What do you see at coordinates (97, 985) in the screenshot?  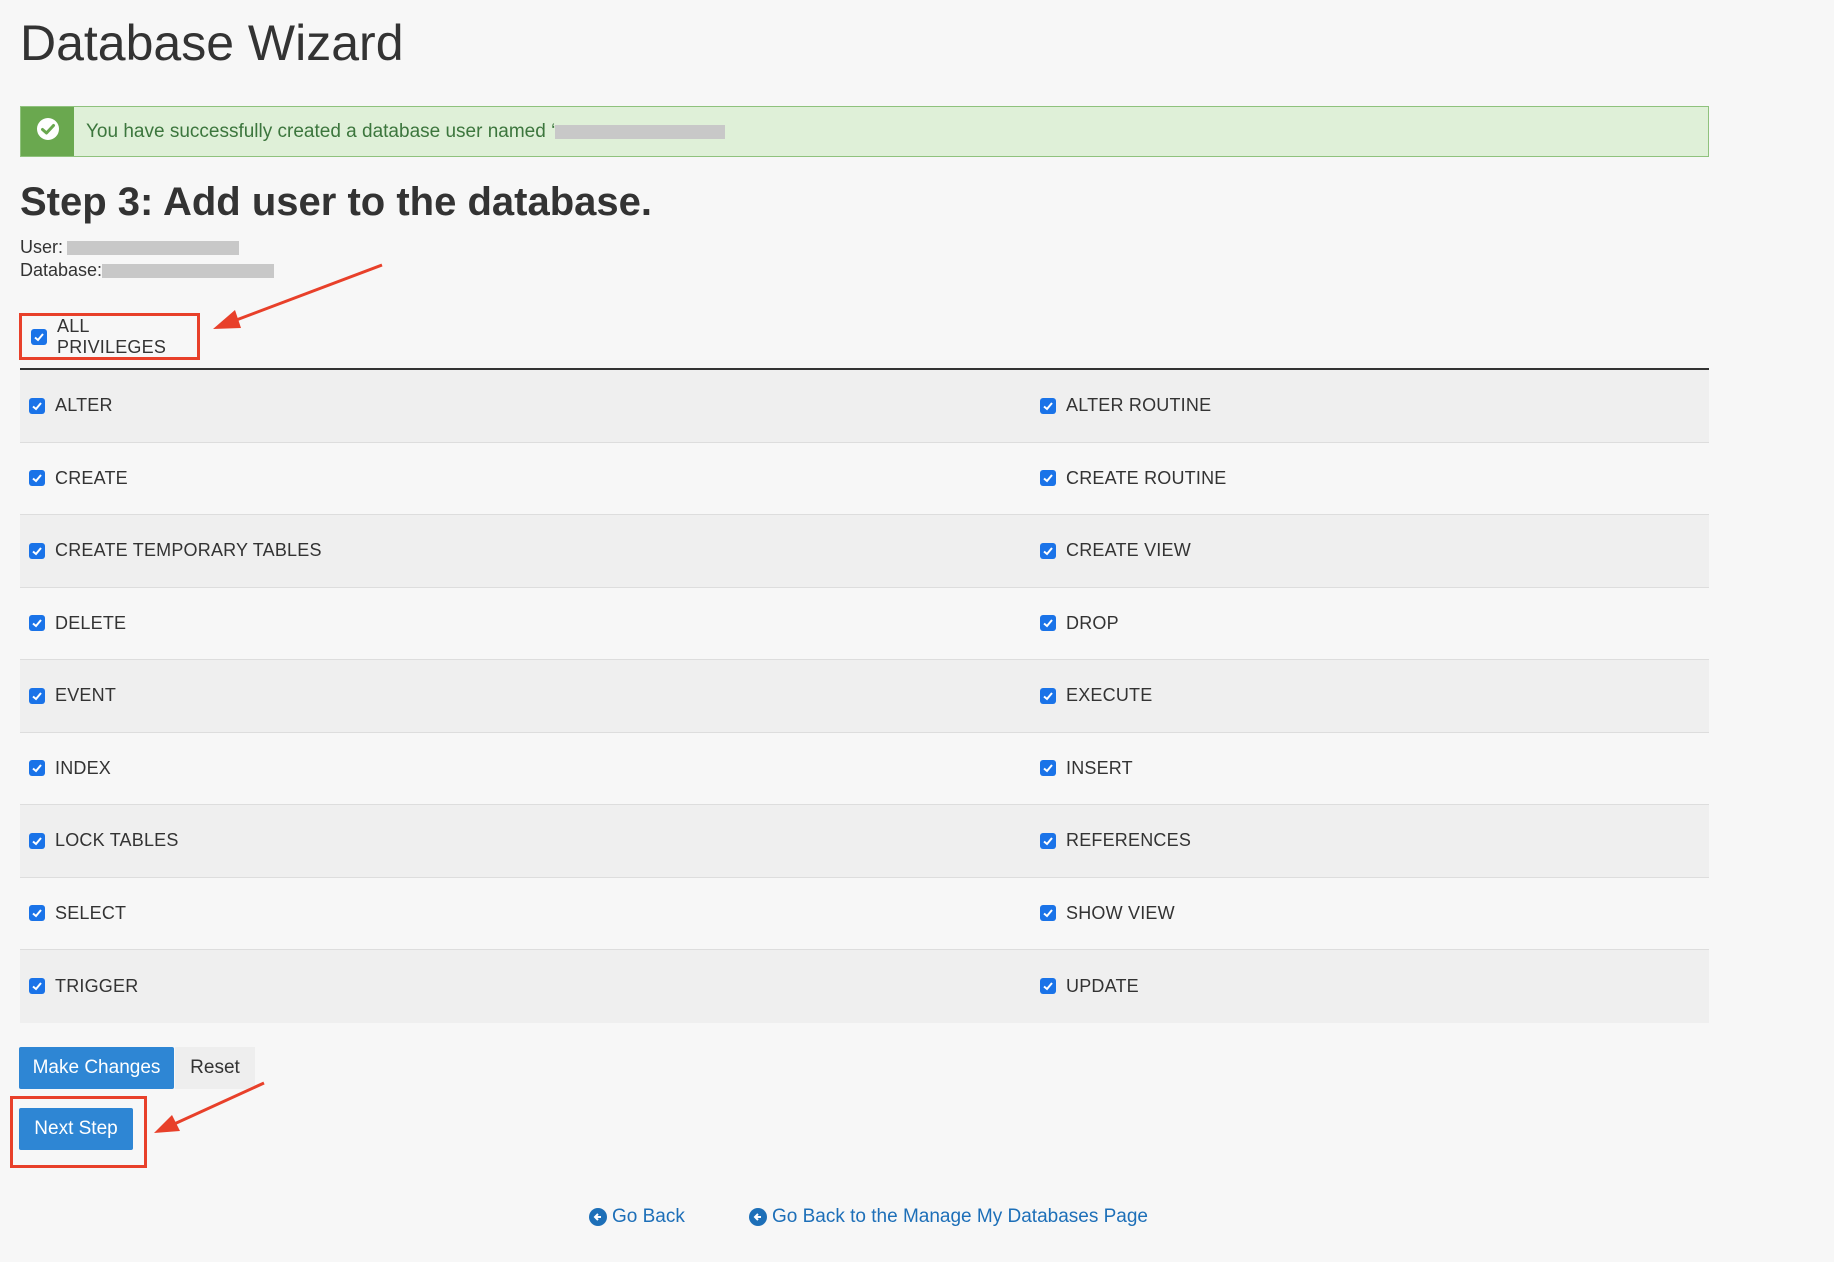 I see `privilege-label: TRIGGER` at bounding box center [97, 985].